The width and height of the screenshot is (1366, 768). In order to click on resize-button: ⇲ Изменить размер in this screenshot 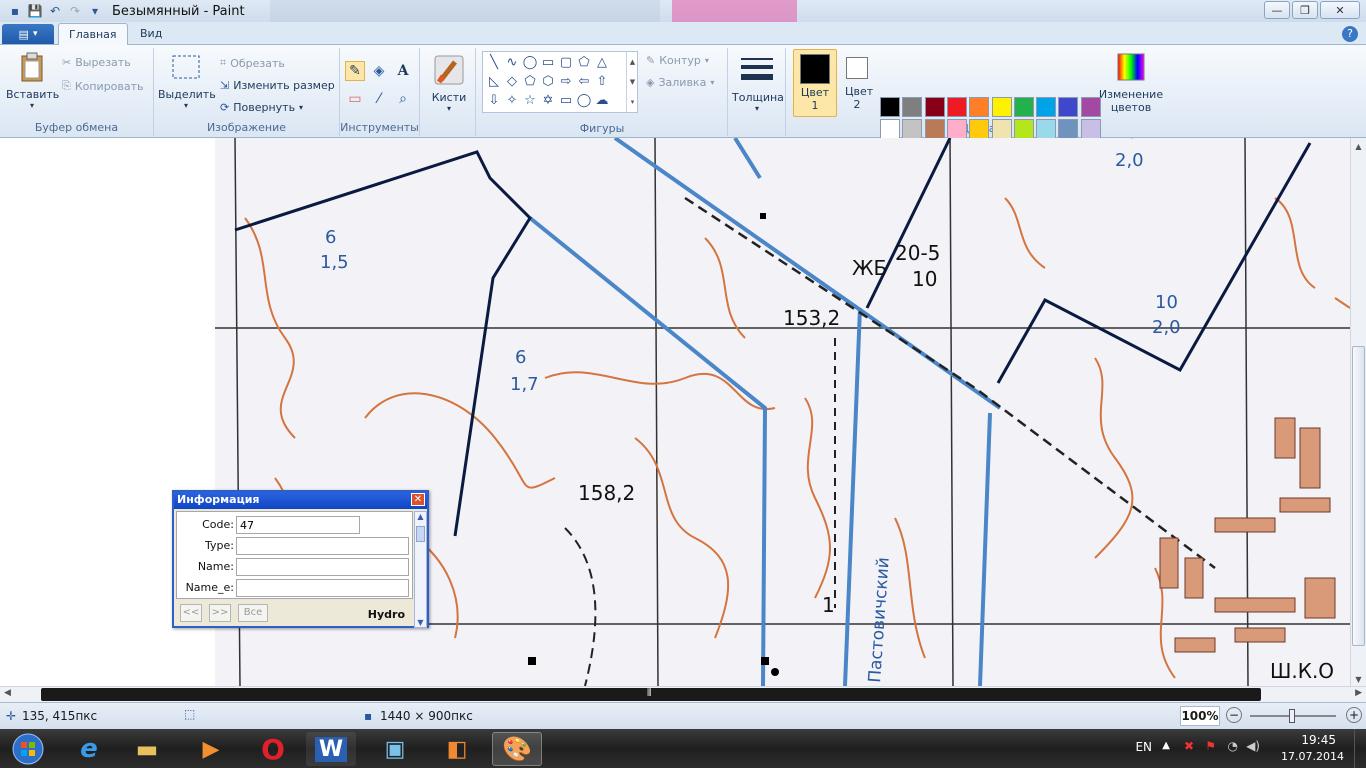, I will do `click(277, 85)`.